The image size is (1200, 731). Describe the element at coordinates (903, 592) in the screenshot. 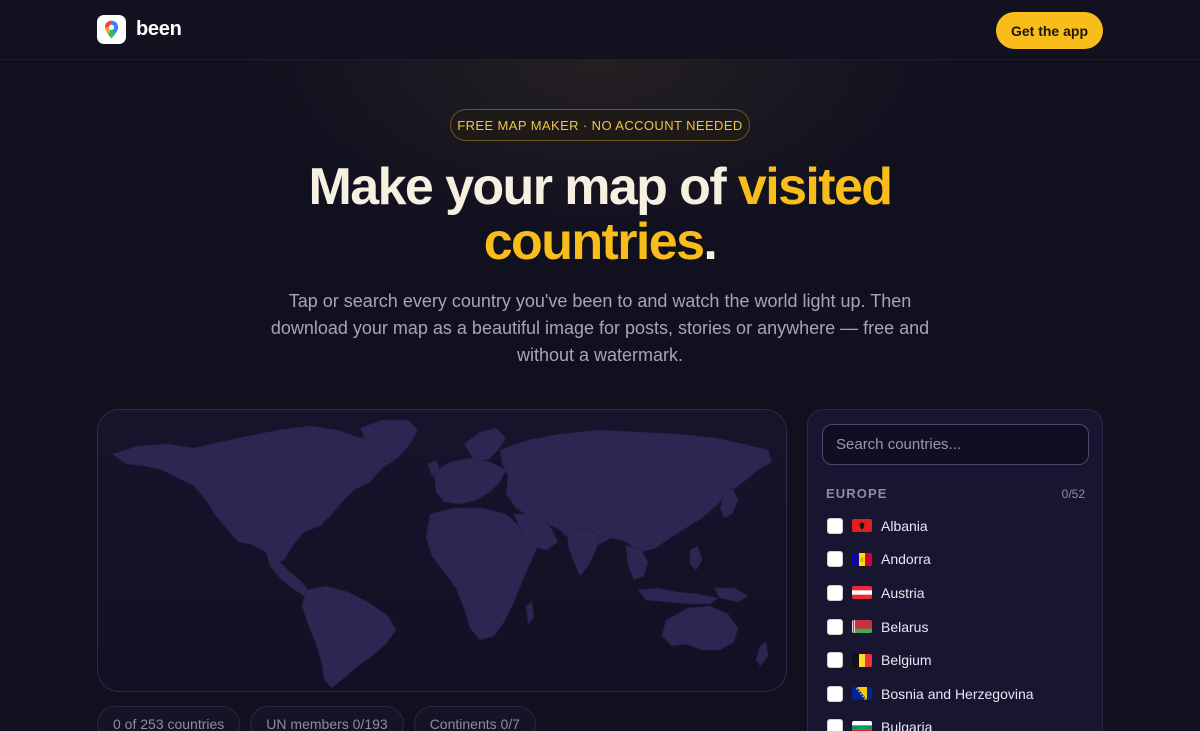

I see `country-name: Austria` at that location.